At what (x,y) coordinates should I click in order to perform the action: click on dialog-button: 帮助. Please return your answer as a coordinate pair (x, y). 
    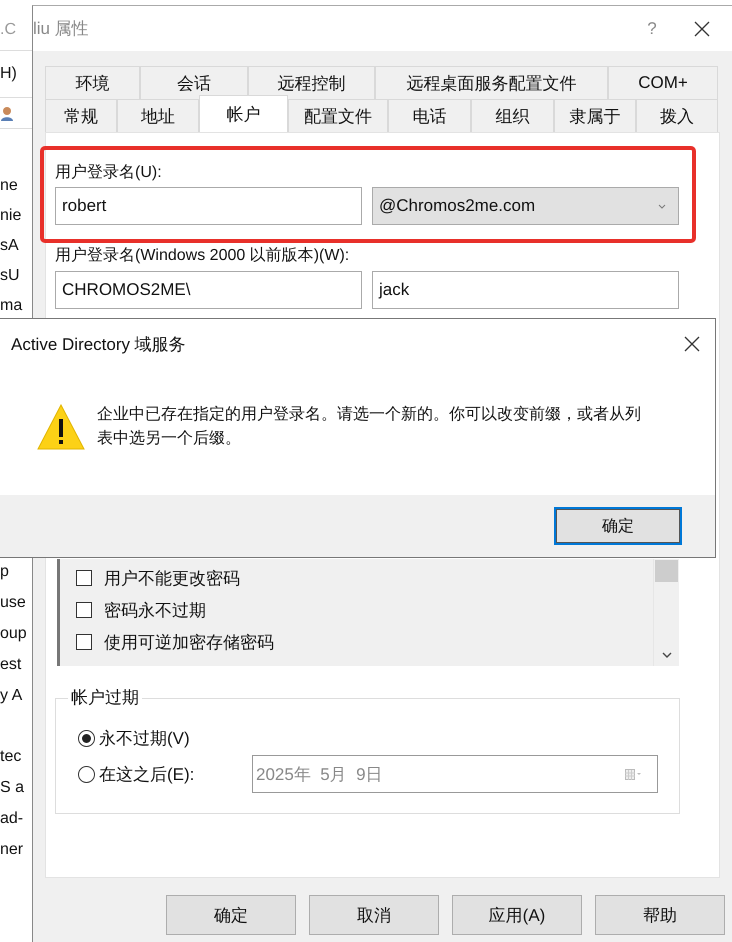
    Looking at the image, I should click on (660, 915).